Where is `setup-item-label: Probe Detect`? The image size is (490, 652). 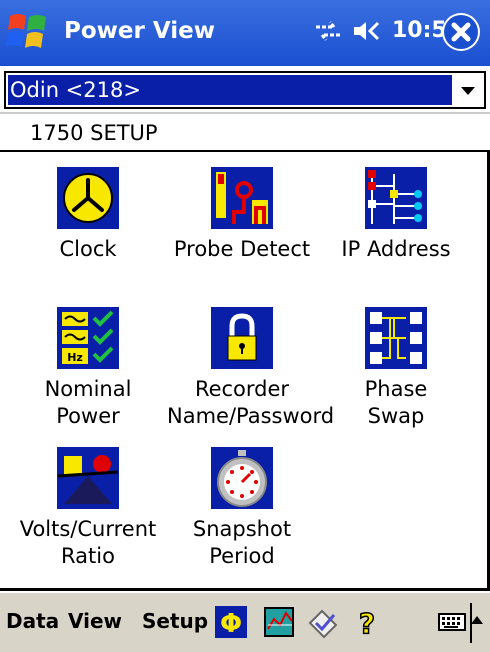
setup-item-label: Probe Detect is located at coordinates (242, 249).